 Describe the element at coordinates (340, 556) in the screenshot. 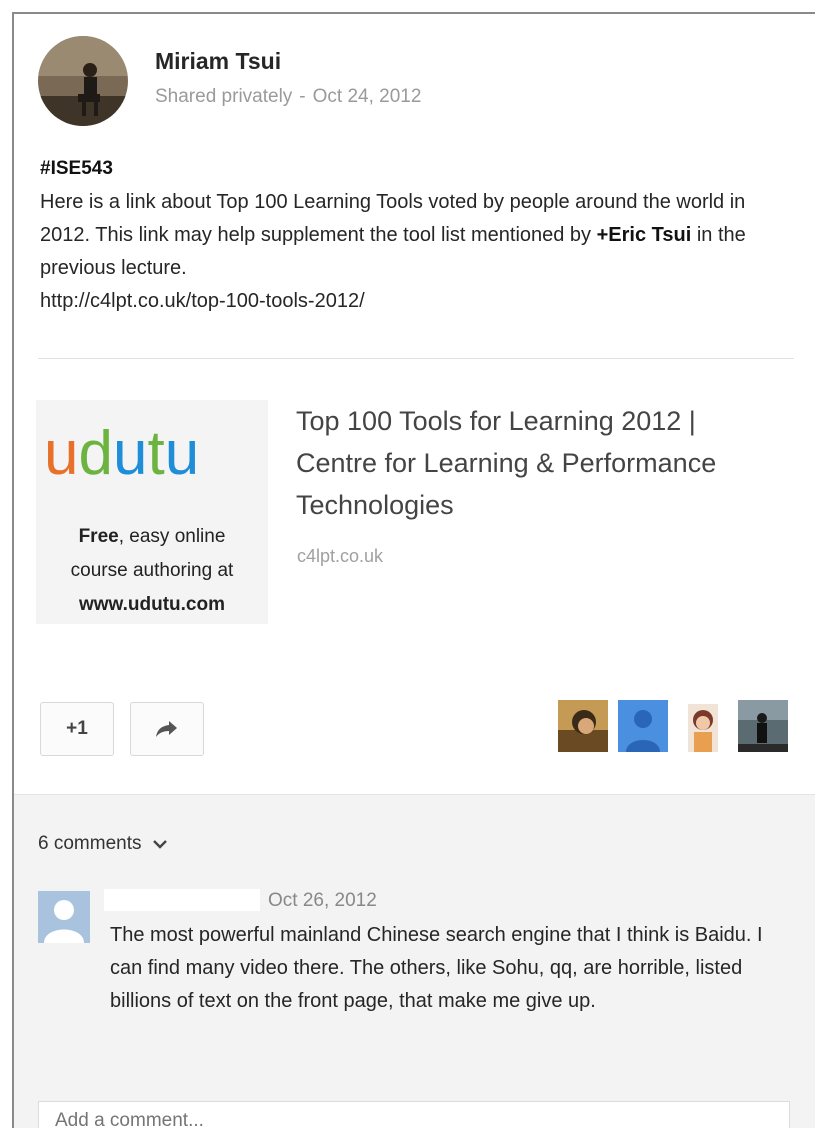

I see `link-preview-domain: c4lpt.co.uk` at that location.